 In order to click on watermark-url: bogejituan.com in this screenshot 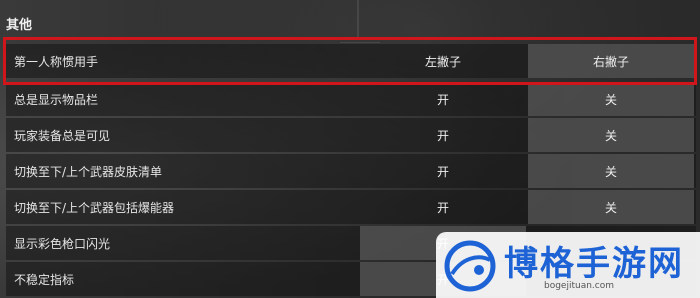, I will do `click(579, 286)`.